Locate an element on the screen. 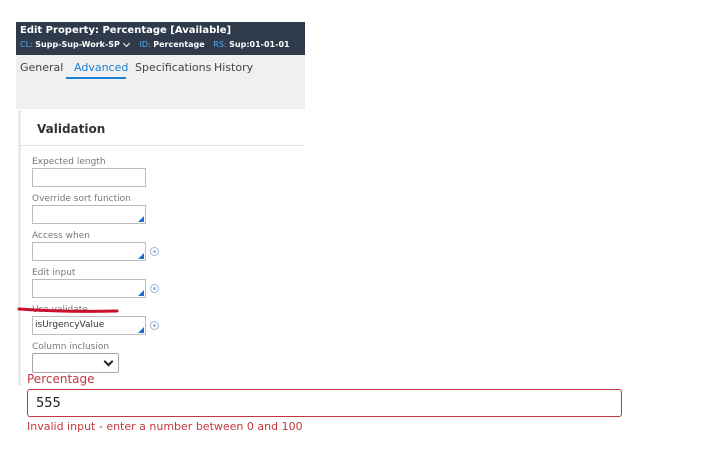 Image resolution: width=711 pixels, height=463 pixels. red-underline-stroke is located at coordinates (68, 310).